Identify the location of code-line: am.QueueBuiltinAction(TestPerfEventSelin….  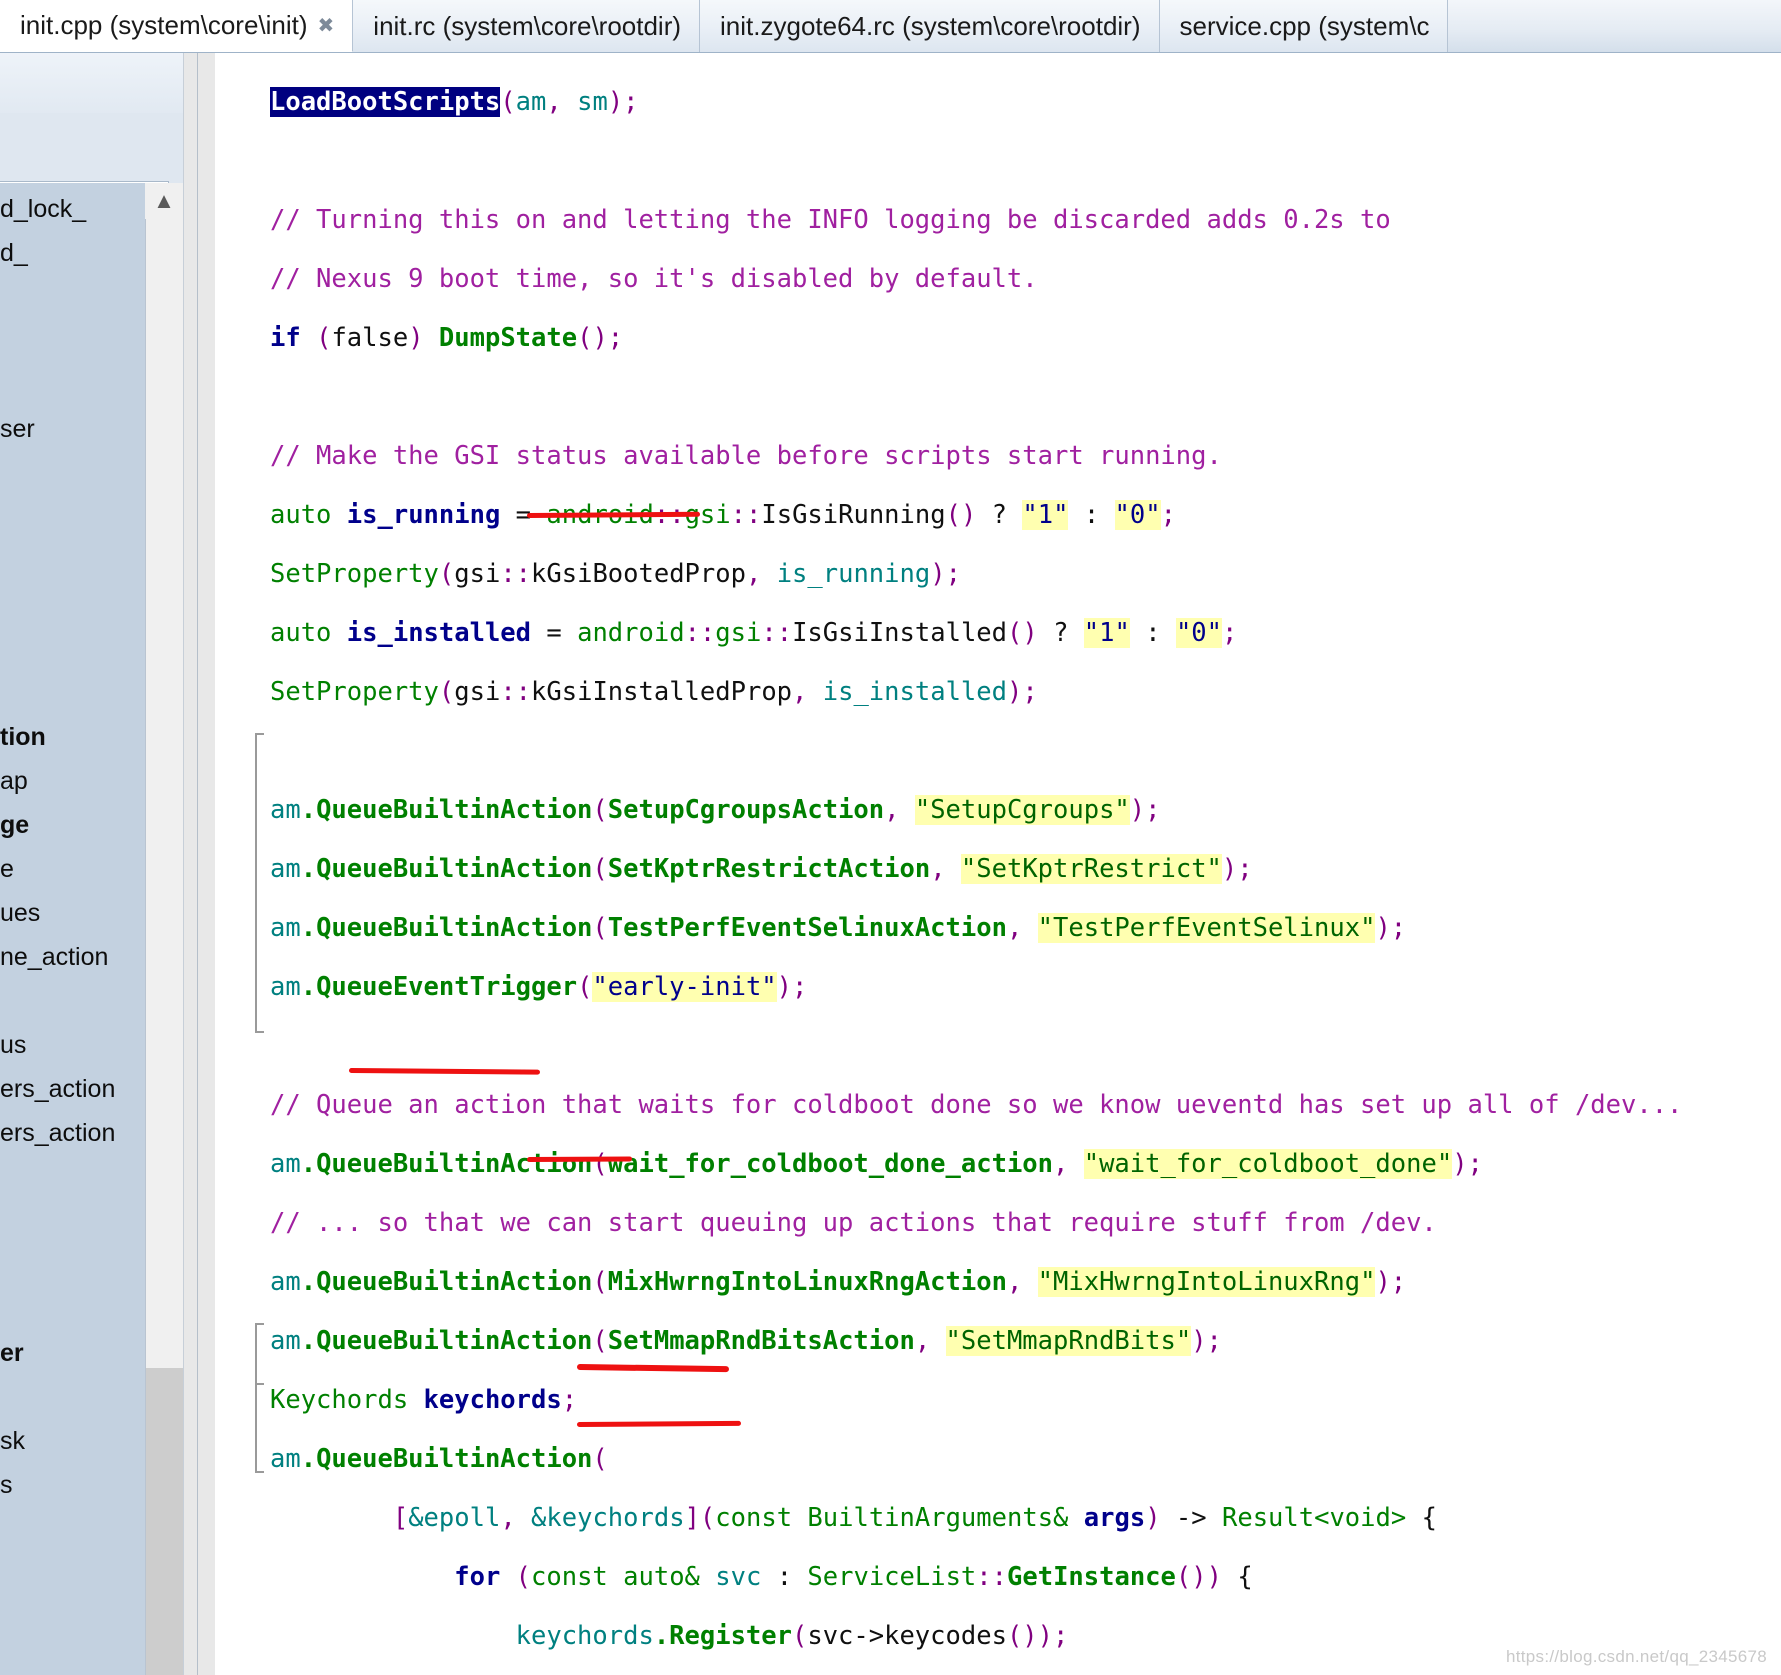
(838, 927).